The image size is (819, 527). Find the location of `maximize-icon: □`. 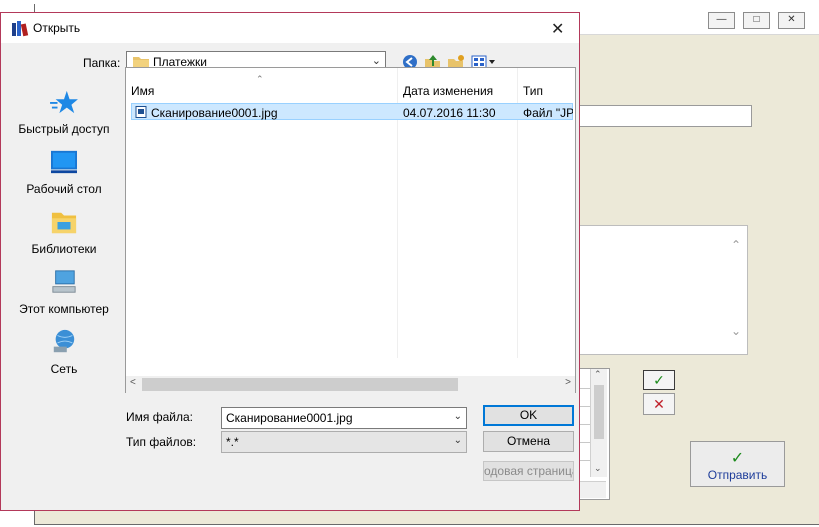

maximize-icon: □ is located at coordinates (756, 20).